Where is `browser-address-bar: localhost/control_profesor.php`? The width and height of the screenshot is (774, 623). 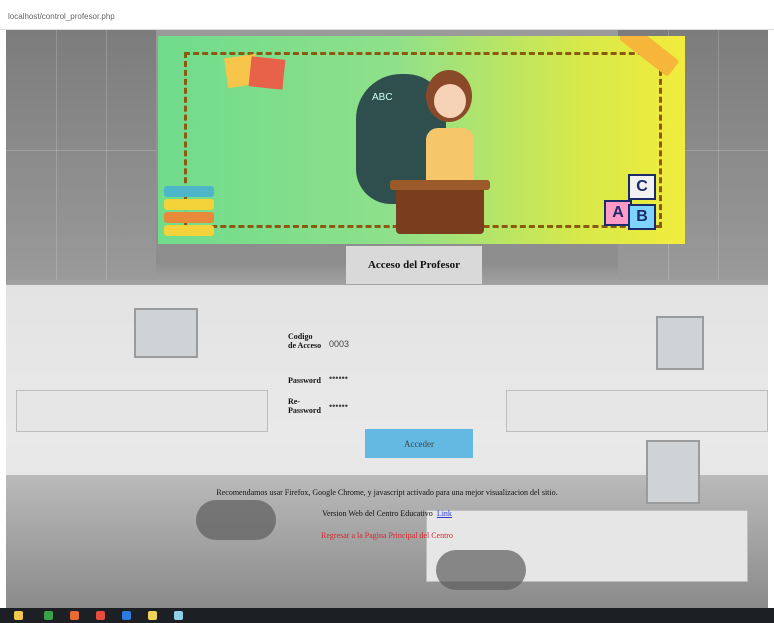
browser-address-bar: localhost/control_profesor.php is located at coordinates (387, 15).